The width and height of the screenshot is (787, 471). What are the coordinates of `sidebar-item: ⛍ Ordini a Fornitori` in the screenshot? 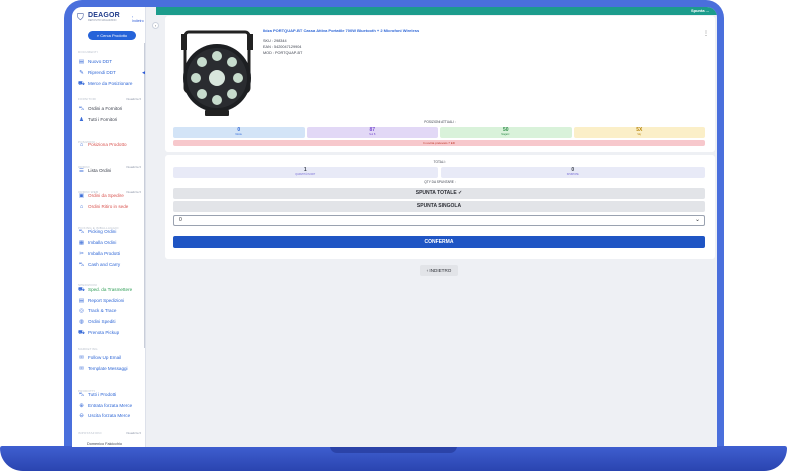 It's located at (100, 109).